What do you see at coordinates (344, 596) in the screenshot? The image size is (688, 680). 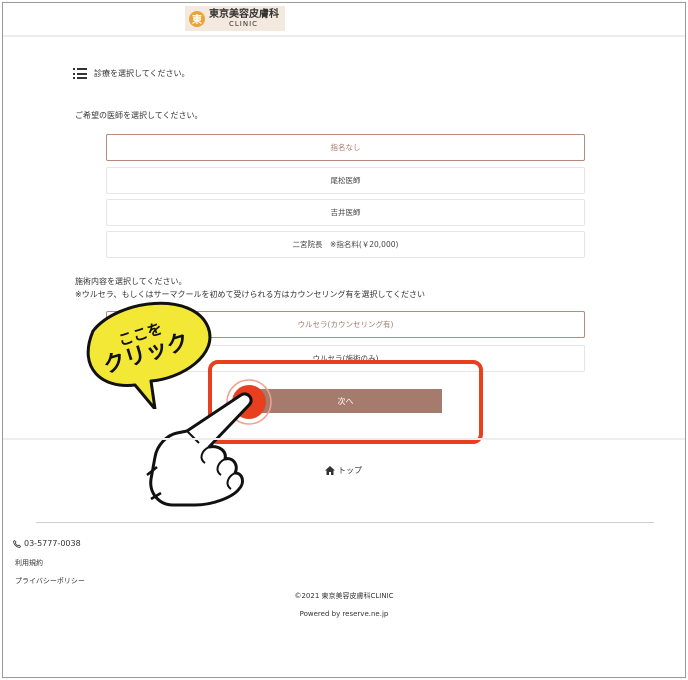 I see `copyright: ©2021 東京美容皮膚科CLINIC` at bounding box center [344, 596].